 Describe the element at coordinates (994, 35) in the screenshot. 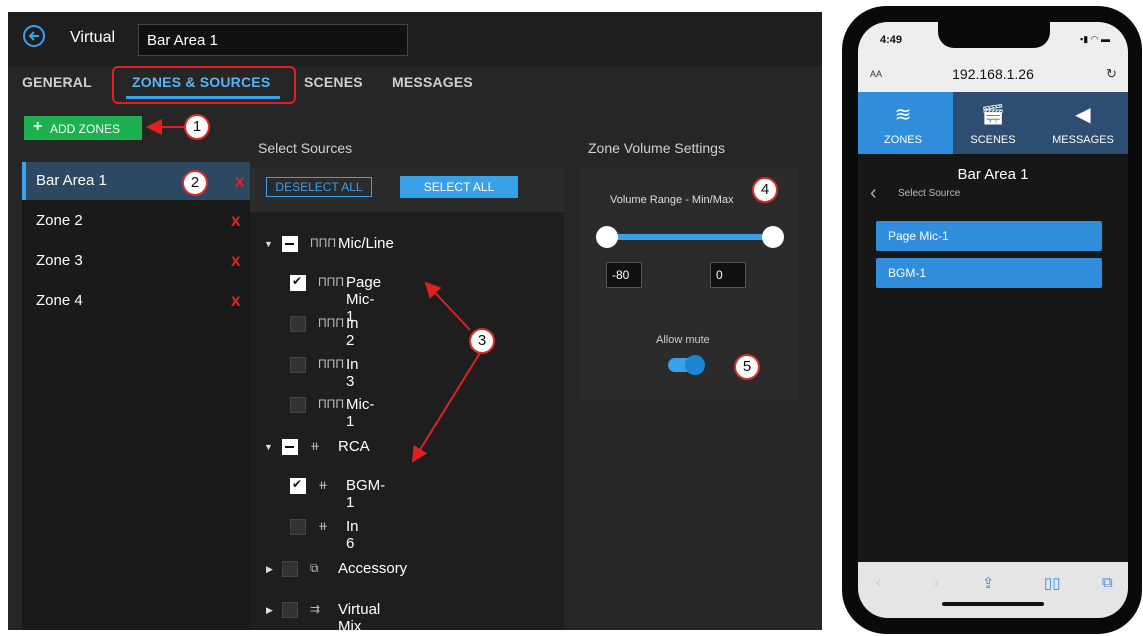

I see `phone-notch` at that location.